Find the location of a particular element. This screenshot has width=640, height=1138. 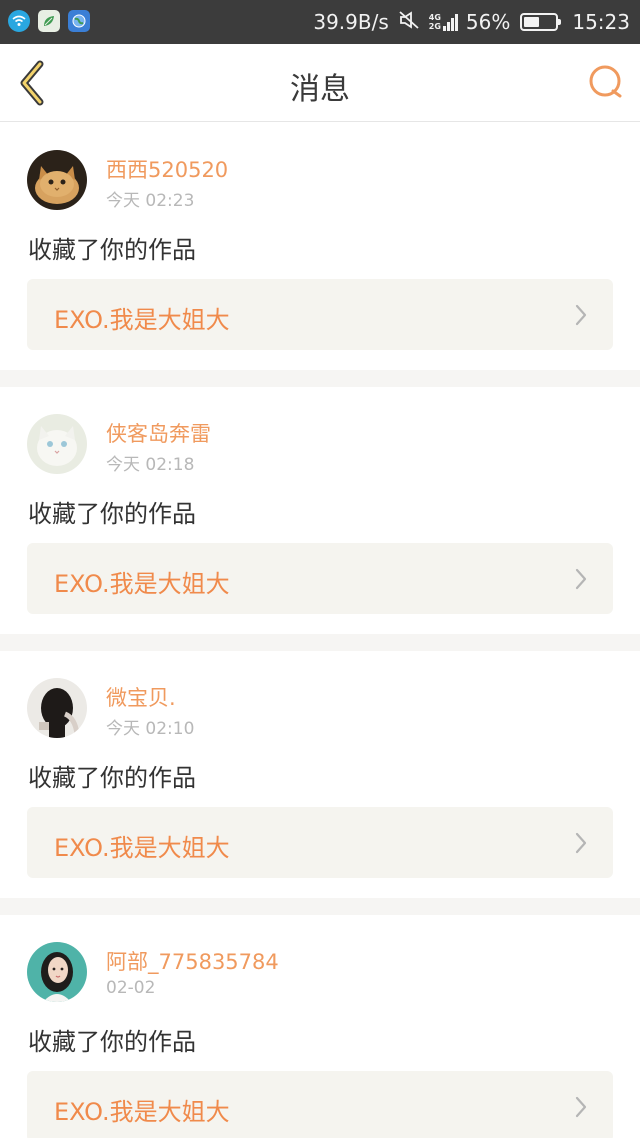

network-label-2g: 2G is located at coordinates (434, 26).